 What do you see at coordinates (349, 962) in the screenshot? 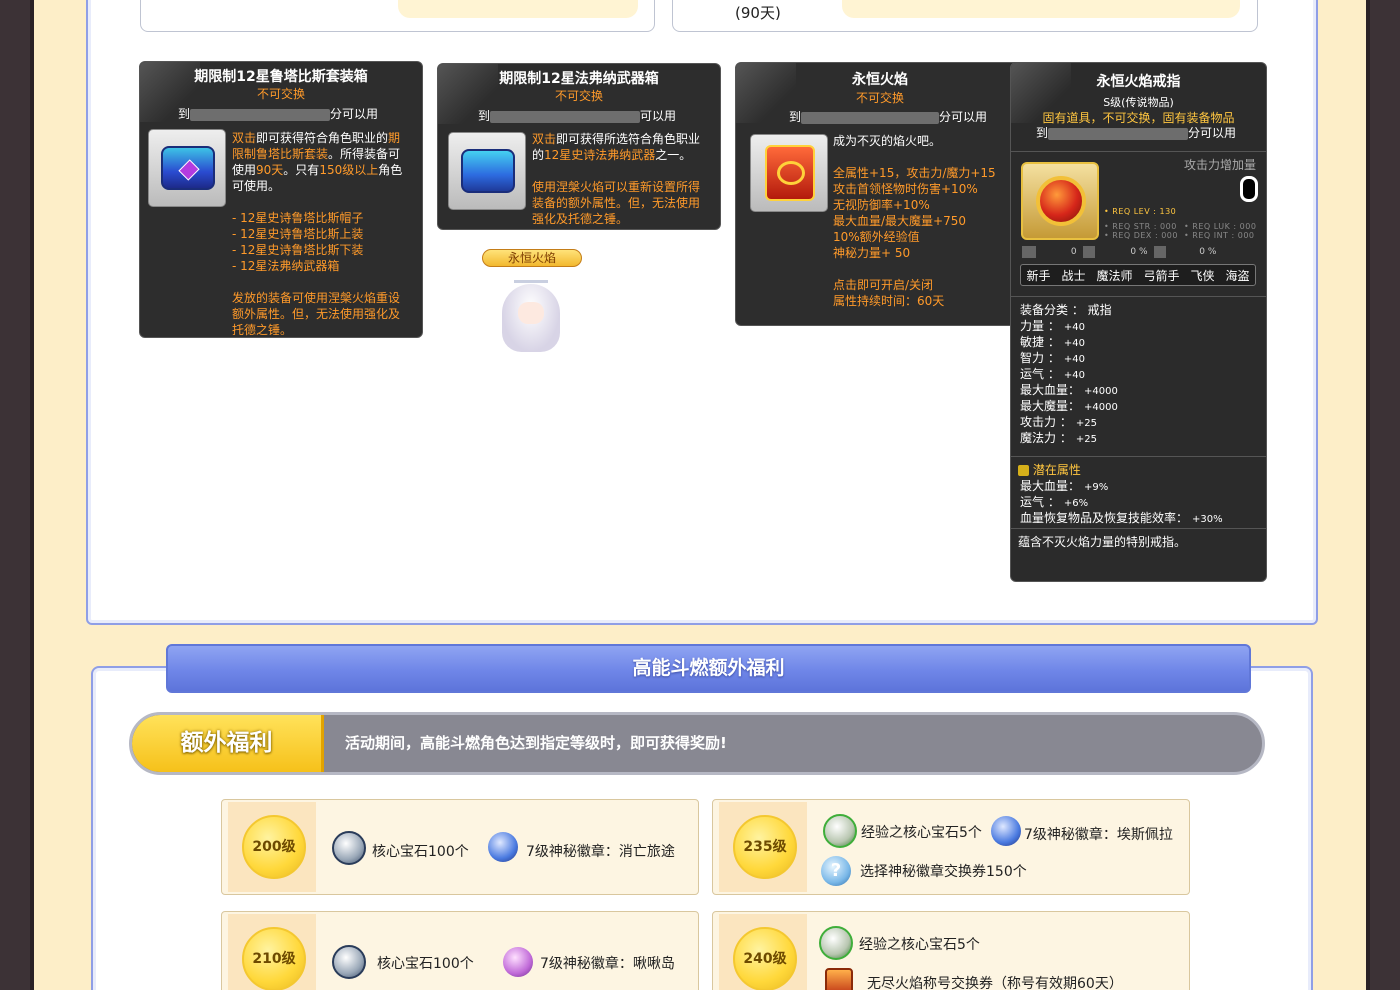
I see `core-gem-icon` at bounding box center [349, 962].